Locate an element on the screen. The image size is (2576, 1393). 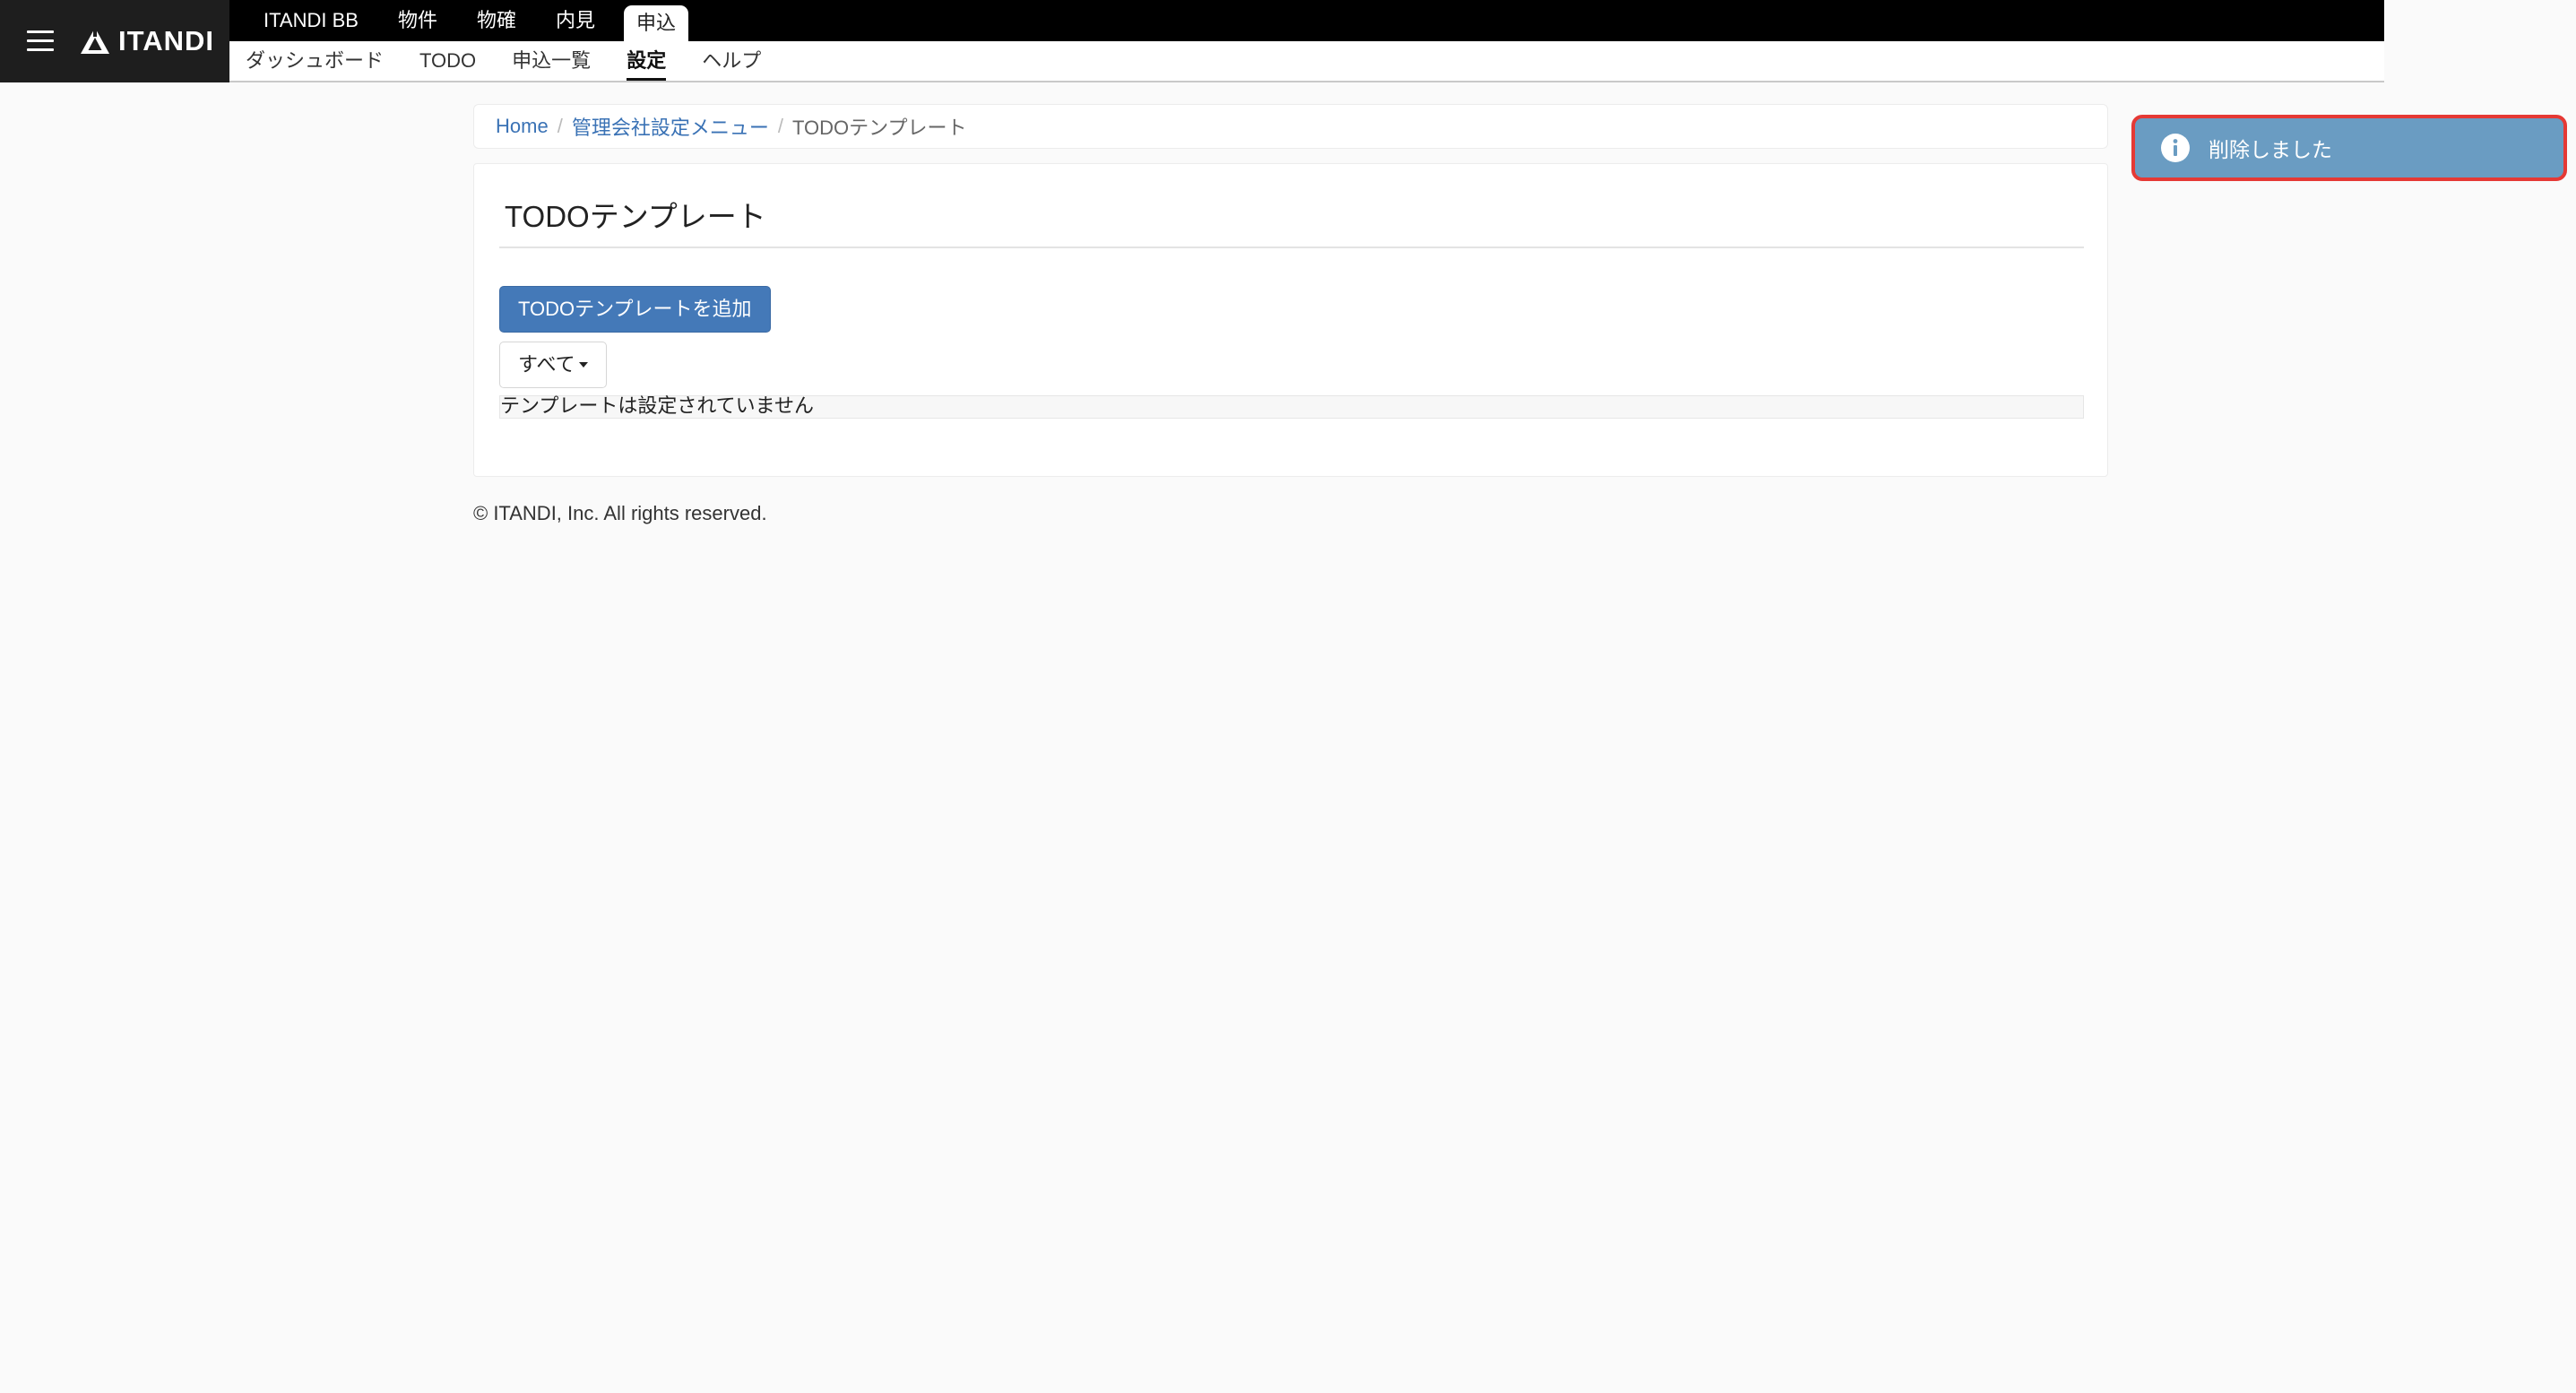
topnav-application: 申込 is located at coordinates (656, 23).